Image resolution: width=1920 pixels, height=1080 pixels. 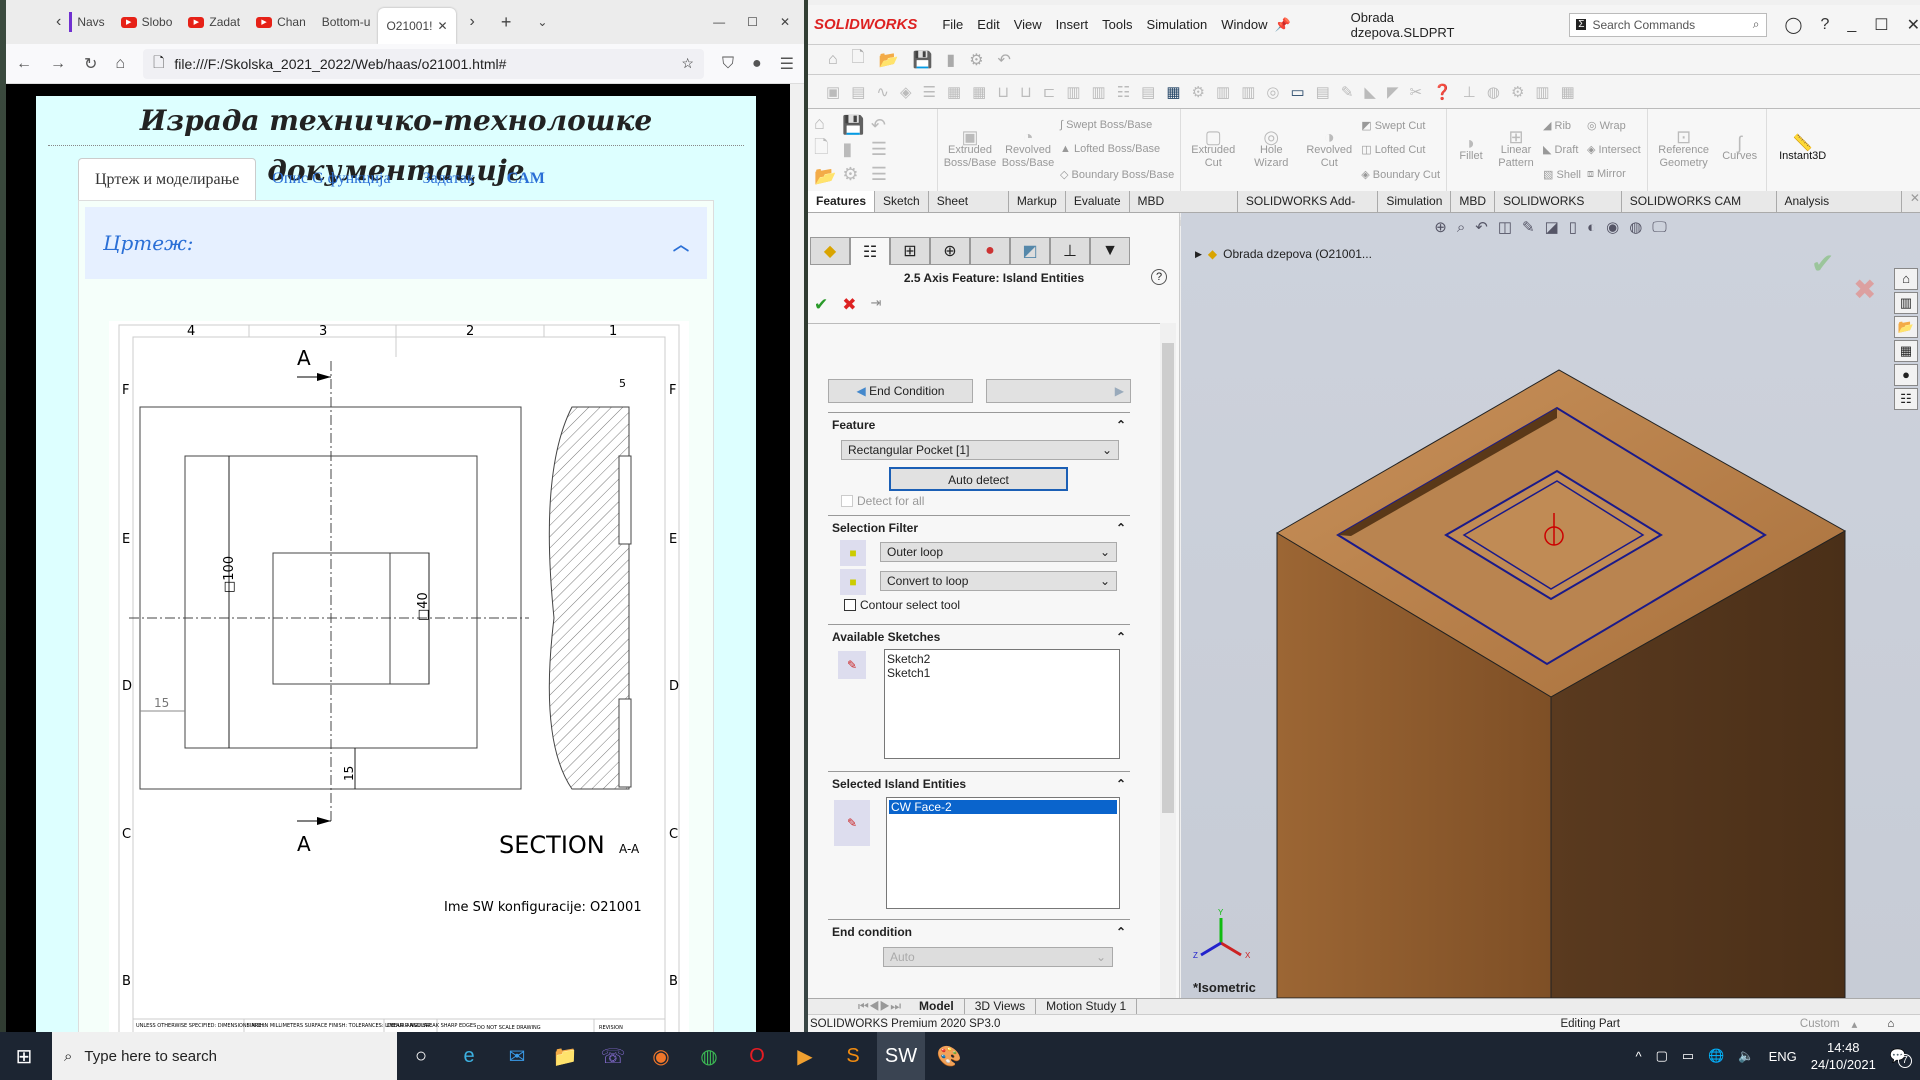 What do you see at coordinates (1168, 578) in the screenshot?
I see `scrollbar-thumb` at bounding box center [1168, 578].